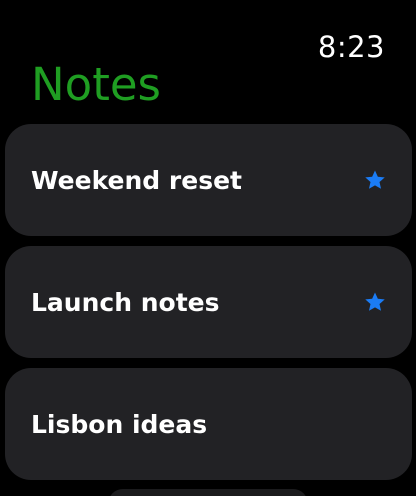 The height and width of the screenshot is (496, 416). I want to click on note-title: Lisbon ideas, so click(119, 424).